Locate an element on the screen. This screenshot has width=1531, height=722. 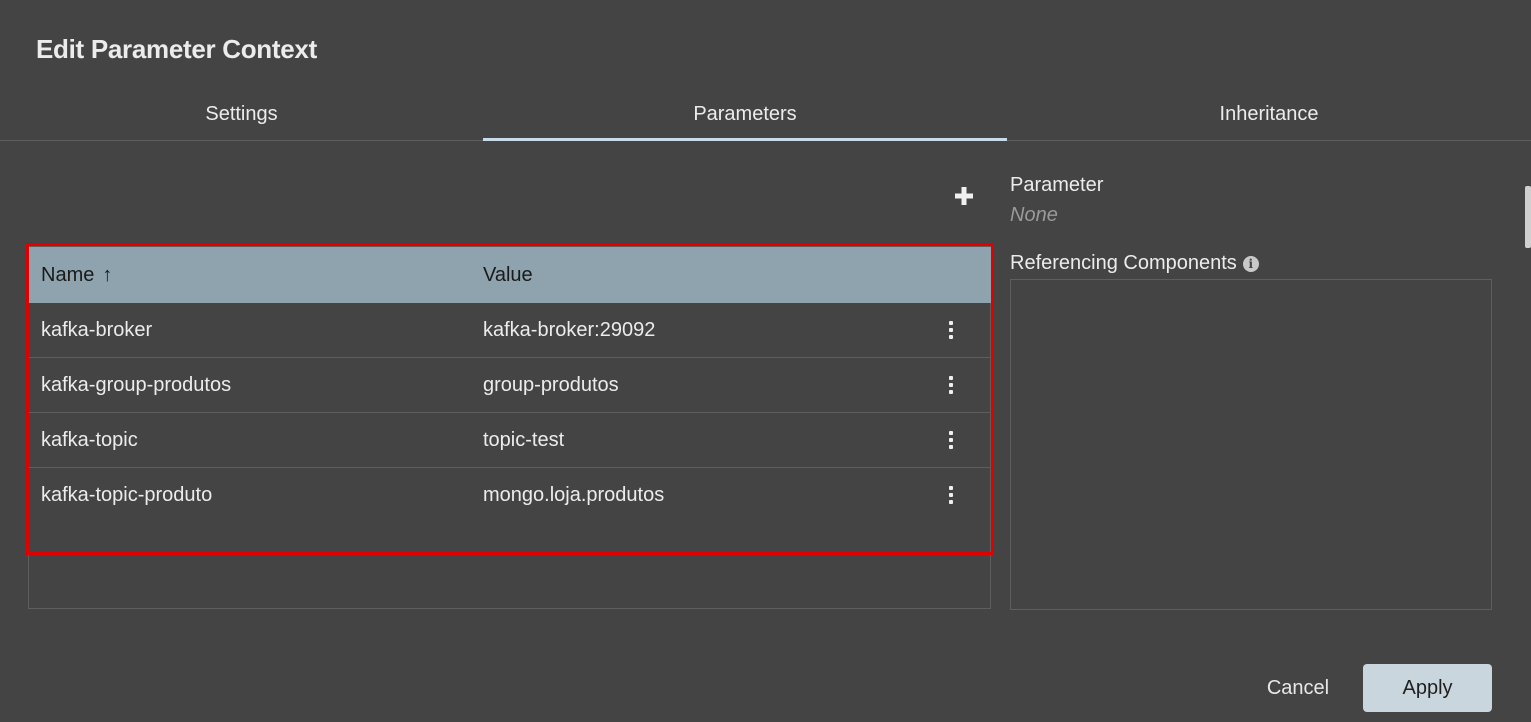
referencing-components-label: Referencing Components is located at coordinates (1123, 263).